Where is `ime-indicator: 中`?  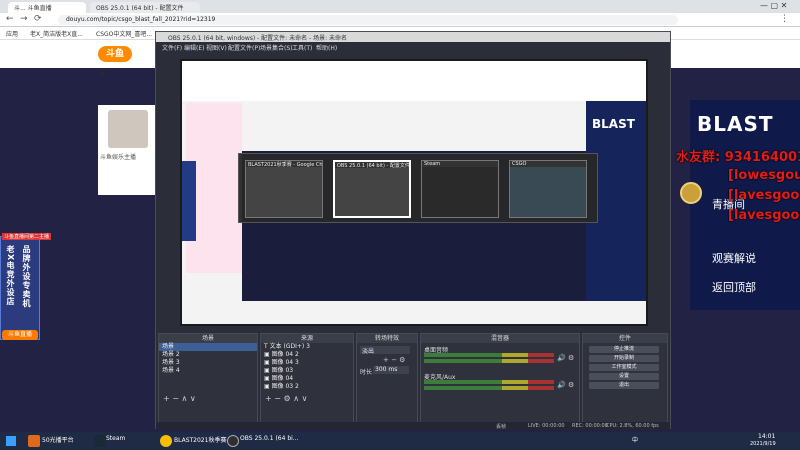
ime-indicator: 中 is located at coordinates (635, 439).